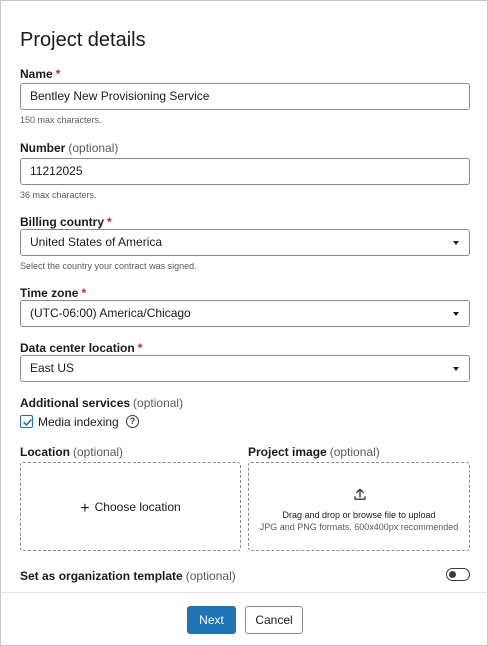  I want to click on choose-location-button: + Choose location, so click(130, 509).